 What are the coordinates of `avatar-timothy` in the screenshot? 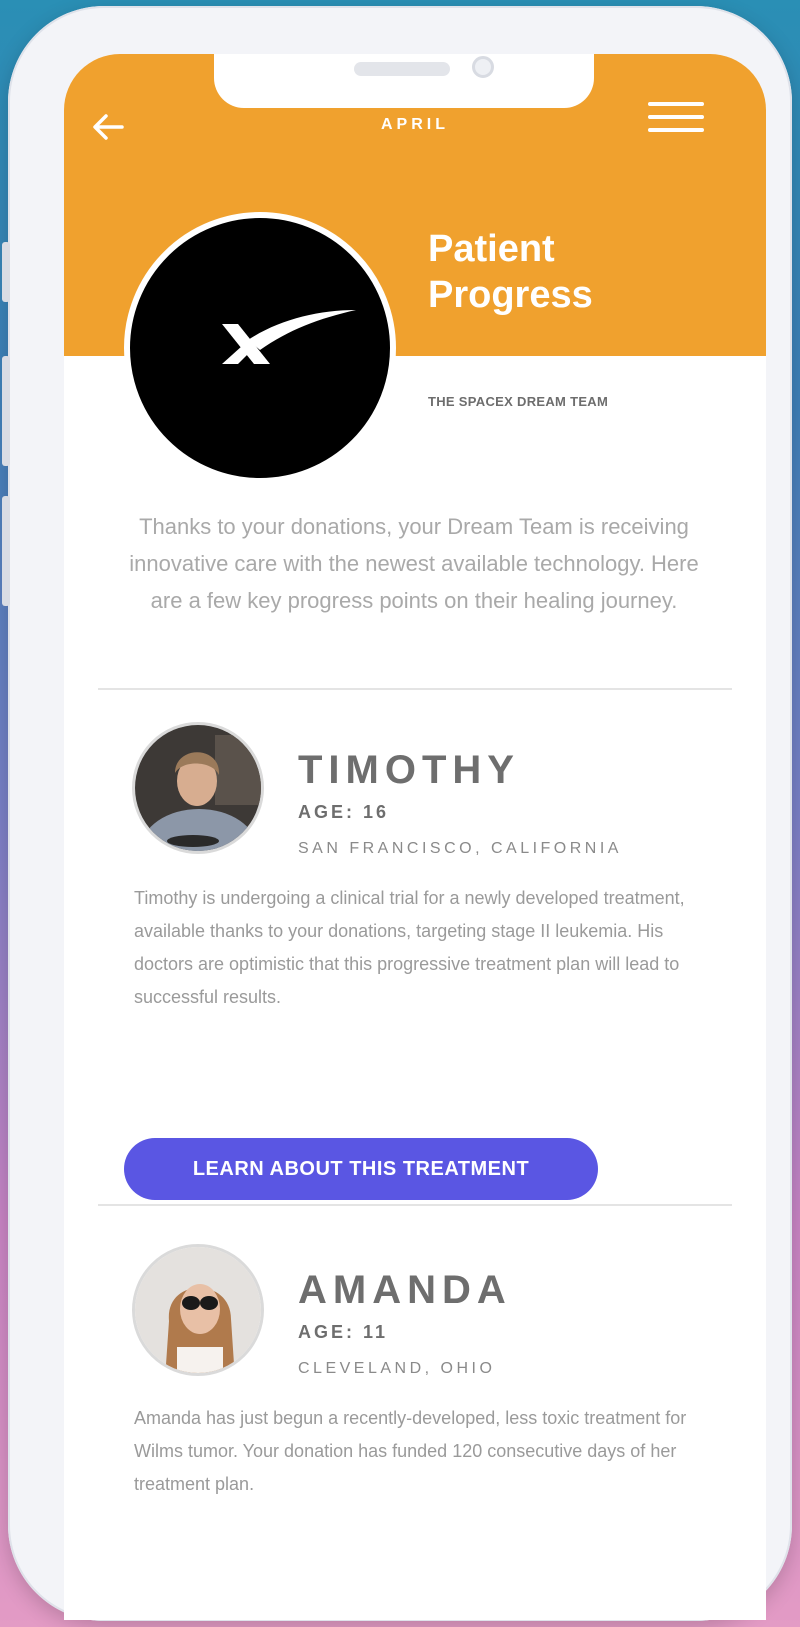 It's located at (198, 788).